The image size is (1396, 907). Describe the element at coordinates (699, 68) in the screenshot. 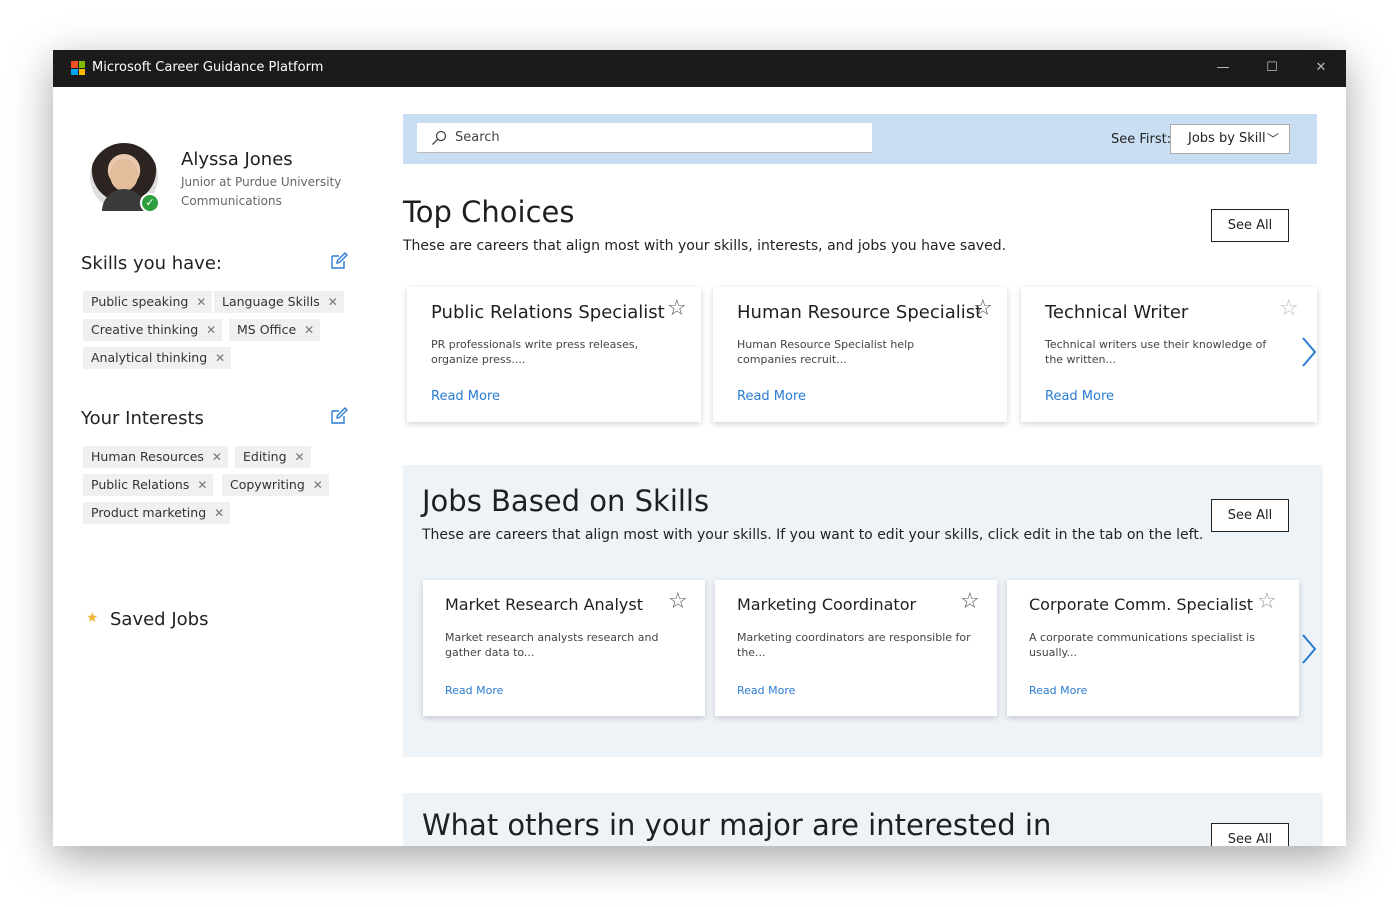

I see `title-bar: Microsoft Career Guidance Platform — ☐ ✕` at that location.